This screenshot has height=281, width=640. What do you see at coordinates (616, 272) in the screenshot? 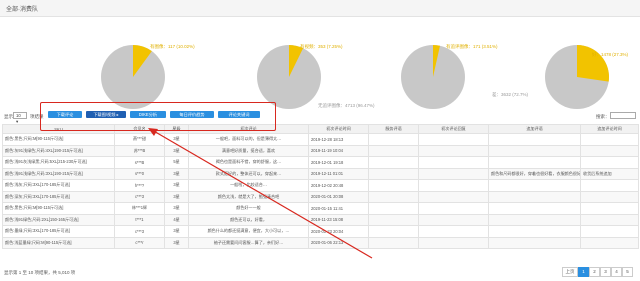
I see `pagination-page-4: 4` at bounding box center [616, 272].